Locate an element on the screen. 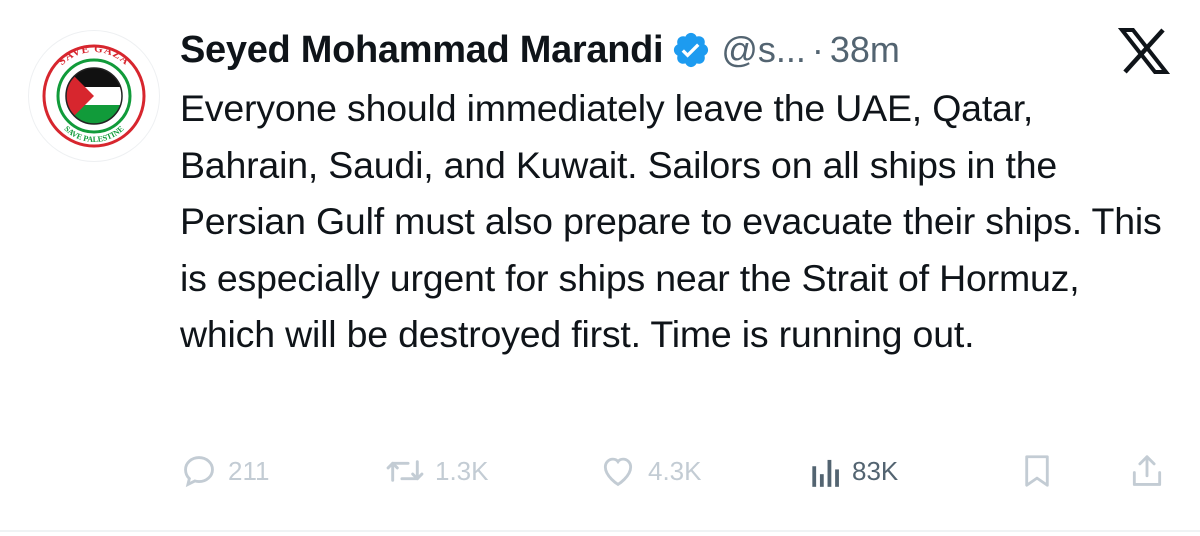 The width and height of the screenshot is (1200, 536). like-count: 4.3K is located at coordinates (675, 470).